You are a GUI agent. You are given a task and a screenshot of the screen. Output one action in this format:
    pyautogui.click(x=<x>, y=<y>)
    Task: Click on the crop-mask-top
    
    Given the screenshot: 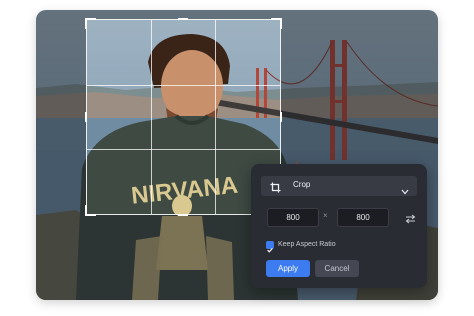 What is the action you would take?
    pyautogui.click(x=237, y=15)
    